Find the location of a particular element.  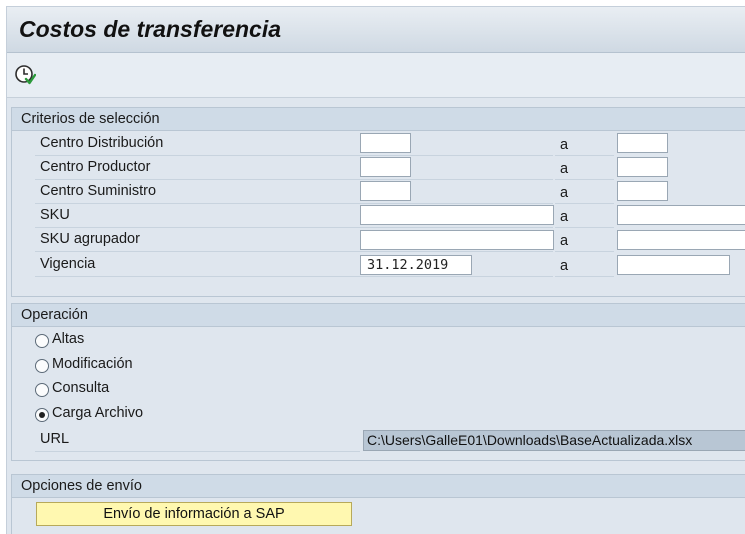

radio-label-altas: Altas is located at coordinates (68, 339).